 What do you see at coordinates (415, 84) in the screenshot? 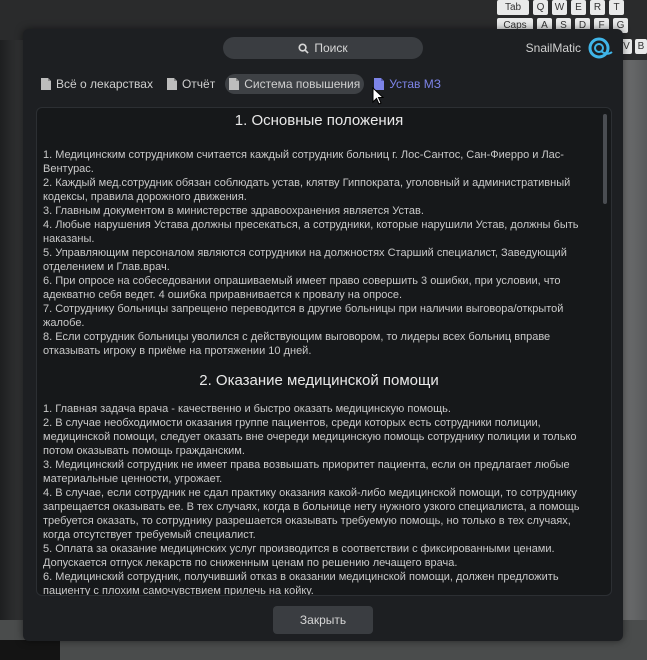
I see `tab-label: Устав МЗ` at bounding box center [415, 84].